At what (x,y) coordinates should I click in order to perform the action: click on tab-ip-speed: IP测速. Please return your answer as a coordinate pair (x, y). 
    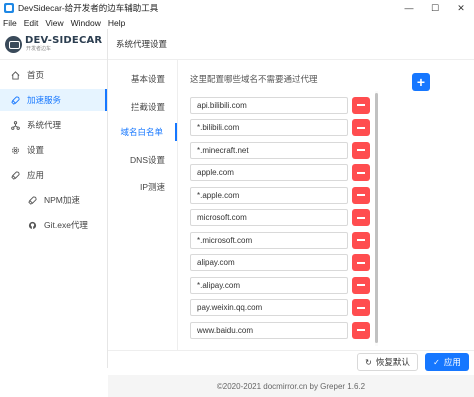
    Looking at the image, I should click on (142, 187).